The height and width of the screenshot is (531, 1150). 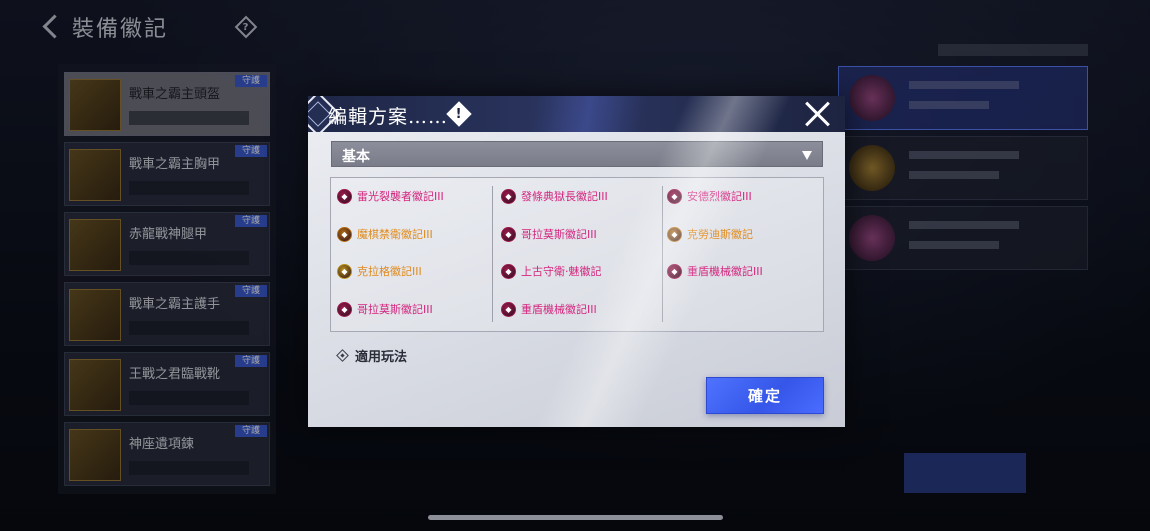 I want to click on confirm-button-label: 確定, so click(x=764, y=396).